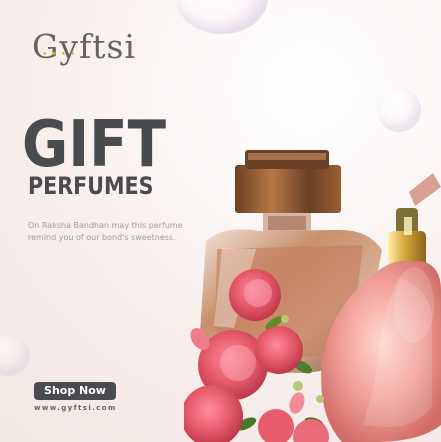 Image resolution: width=441 pixels, height=442 pixels. Describe the element at coordinates (94, 145) in the screenshot. I see `headline: GIFT` at that location.